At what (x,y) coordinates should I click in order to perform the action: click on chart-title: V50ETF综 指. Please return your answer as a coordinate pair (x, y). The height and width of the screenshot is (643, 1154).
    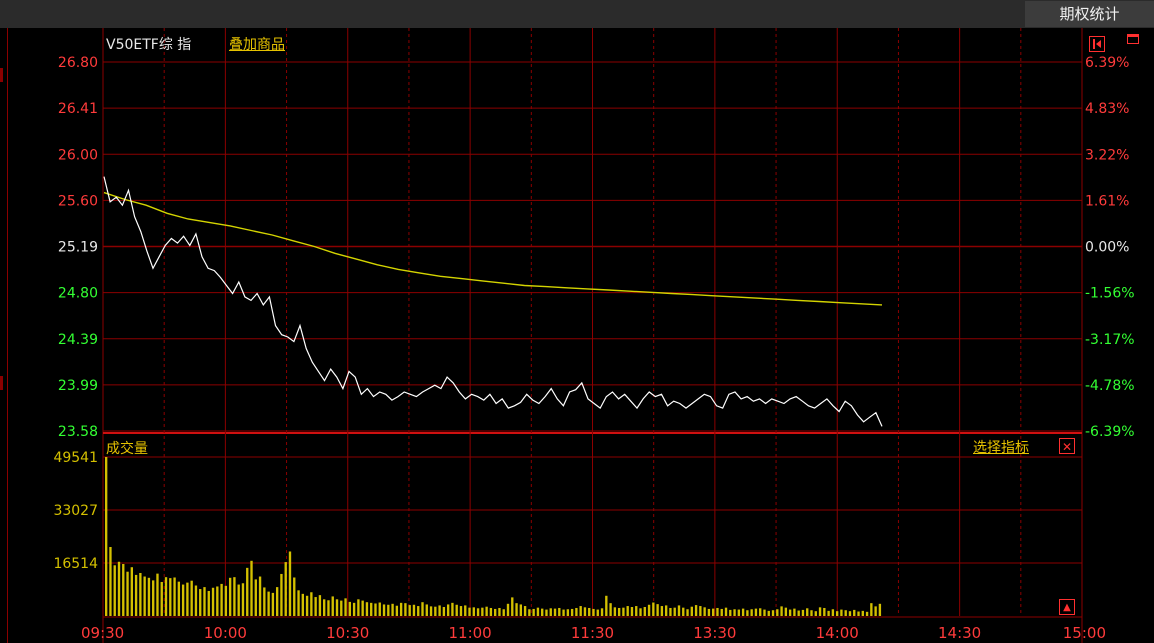
    Looking at the image, I should click on (149, 45).